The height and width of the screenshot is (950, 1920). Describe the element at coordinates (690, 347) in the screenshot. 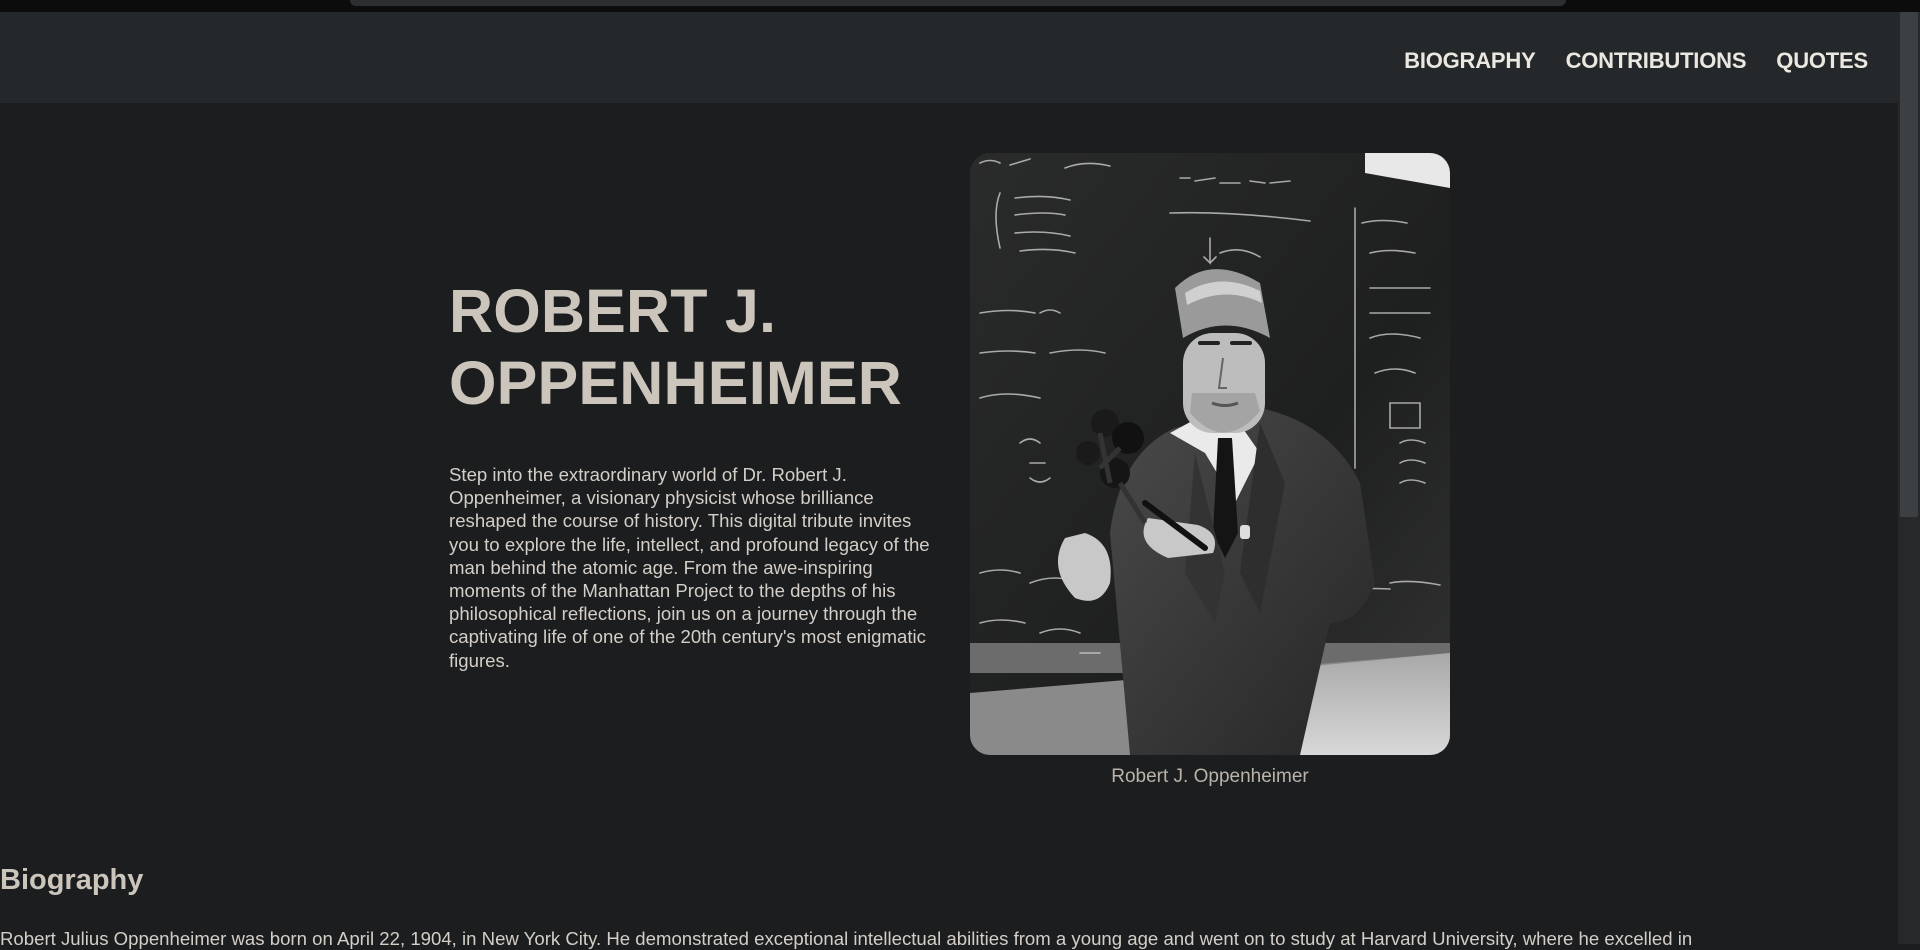

I see `hero-title: ROBERT J. OPPENHEIMER` at that location.